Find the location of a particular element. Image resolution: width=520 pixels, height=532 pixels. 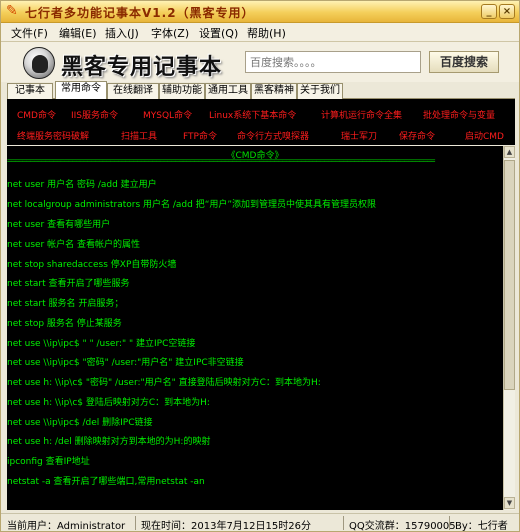

content-line: net user 查看有哪些用户 is located at coordinates (59, 225).